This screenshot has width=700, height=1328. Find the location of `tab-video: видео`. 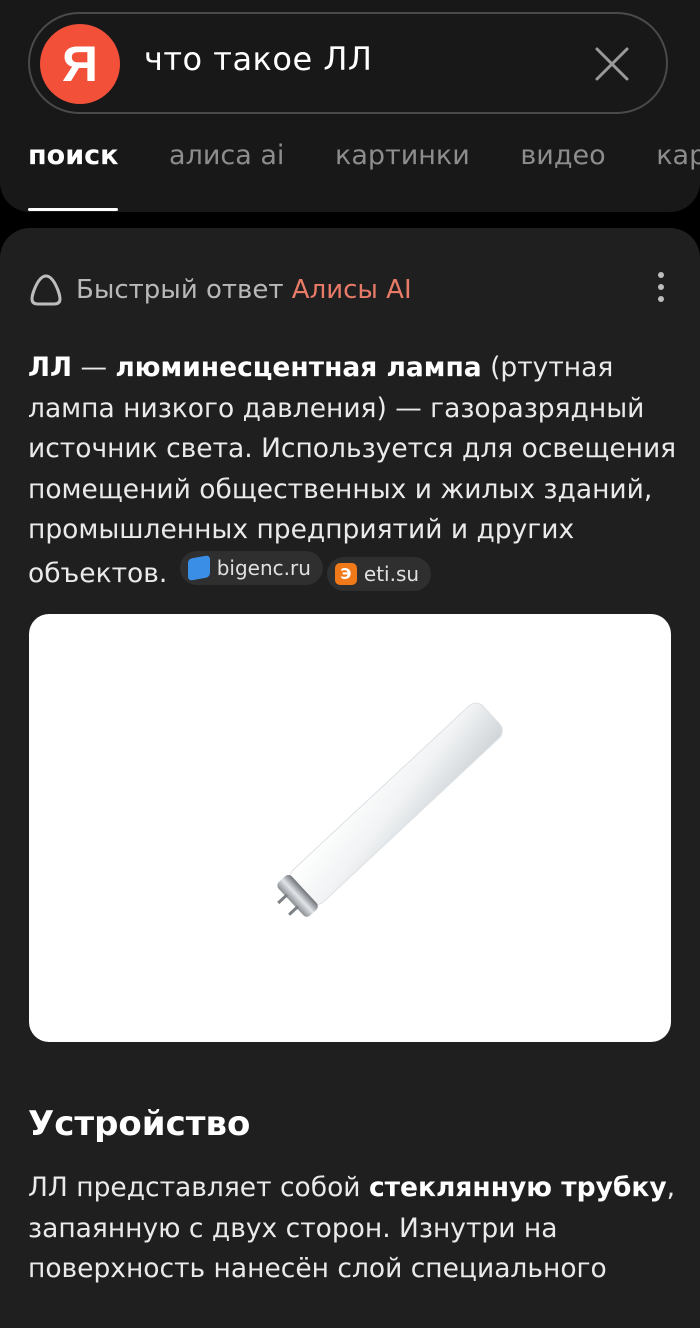

tab-video: видео is located at coordinates (562, 155).